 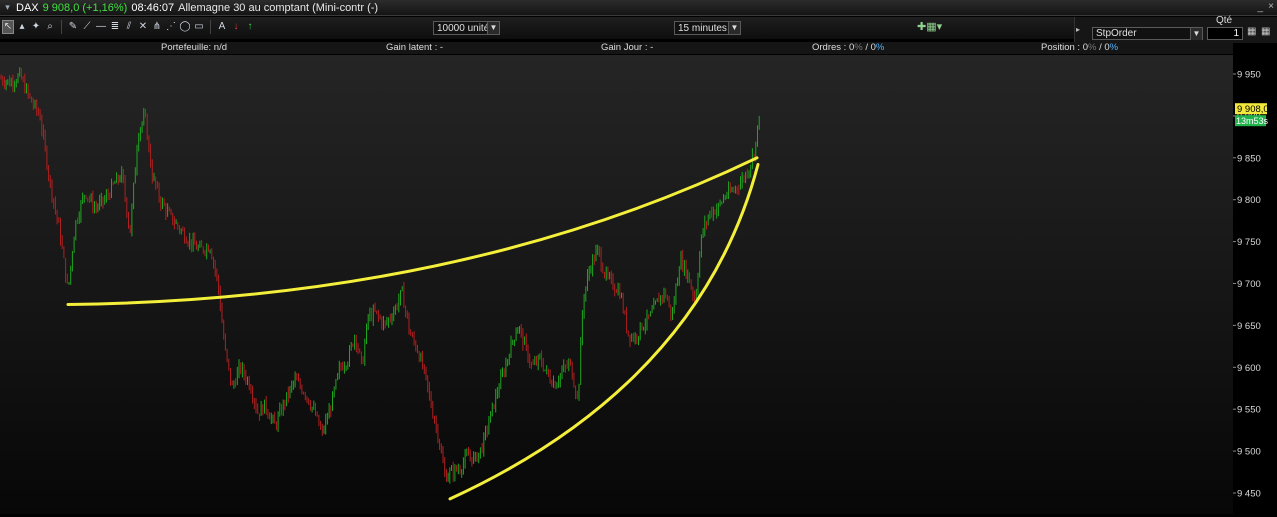 What do you see at coordinates (627, 47) in the screenshot?
I see `day-gain-label: Gain Jour : -` at bounding box center [627, 47].